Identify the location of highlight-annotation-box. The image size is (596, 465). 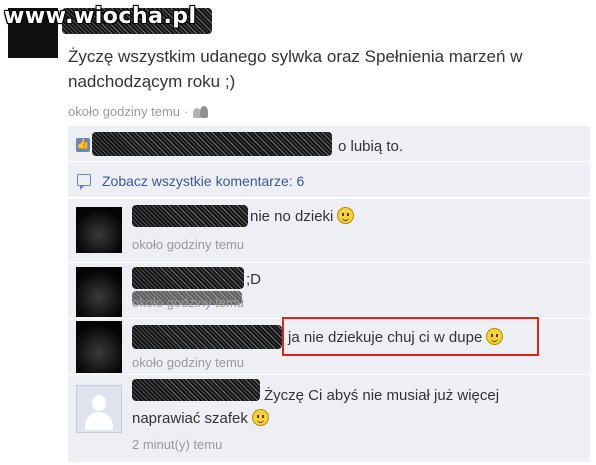
(410, 336).